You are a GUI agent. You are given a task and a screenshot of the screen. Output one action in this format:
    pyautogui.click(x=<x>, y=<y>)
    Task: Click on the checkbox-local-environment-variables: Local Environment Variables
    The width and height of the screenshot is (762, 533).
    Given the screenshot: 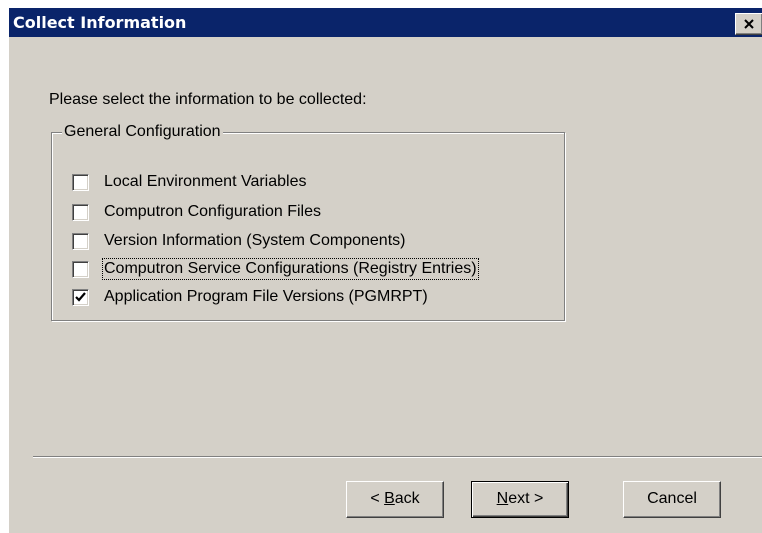 What is the action you would take?
    pyautogui.click(x=312, y=183)
    